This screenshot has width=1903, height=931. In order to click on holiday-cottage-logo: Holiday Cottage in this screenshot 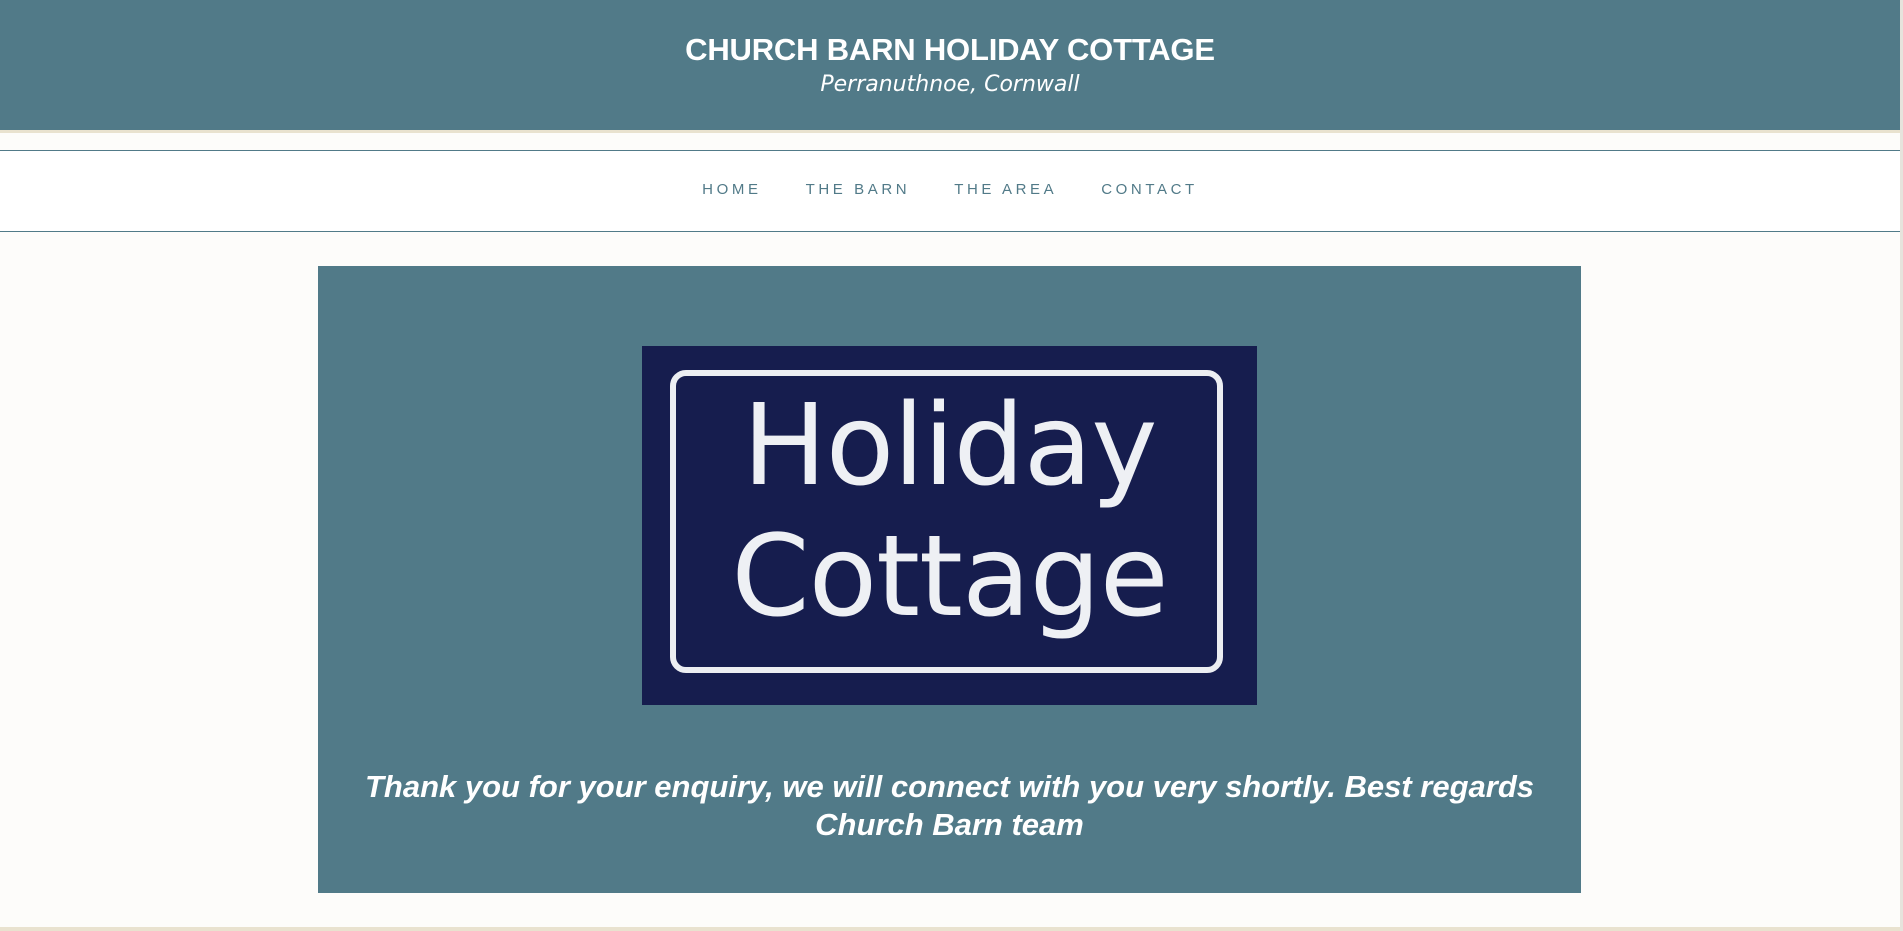, I will do `click(949, 525)`.